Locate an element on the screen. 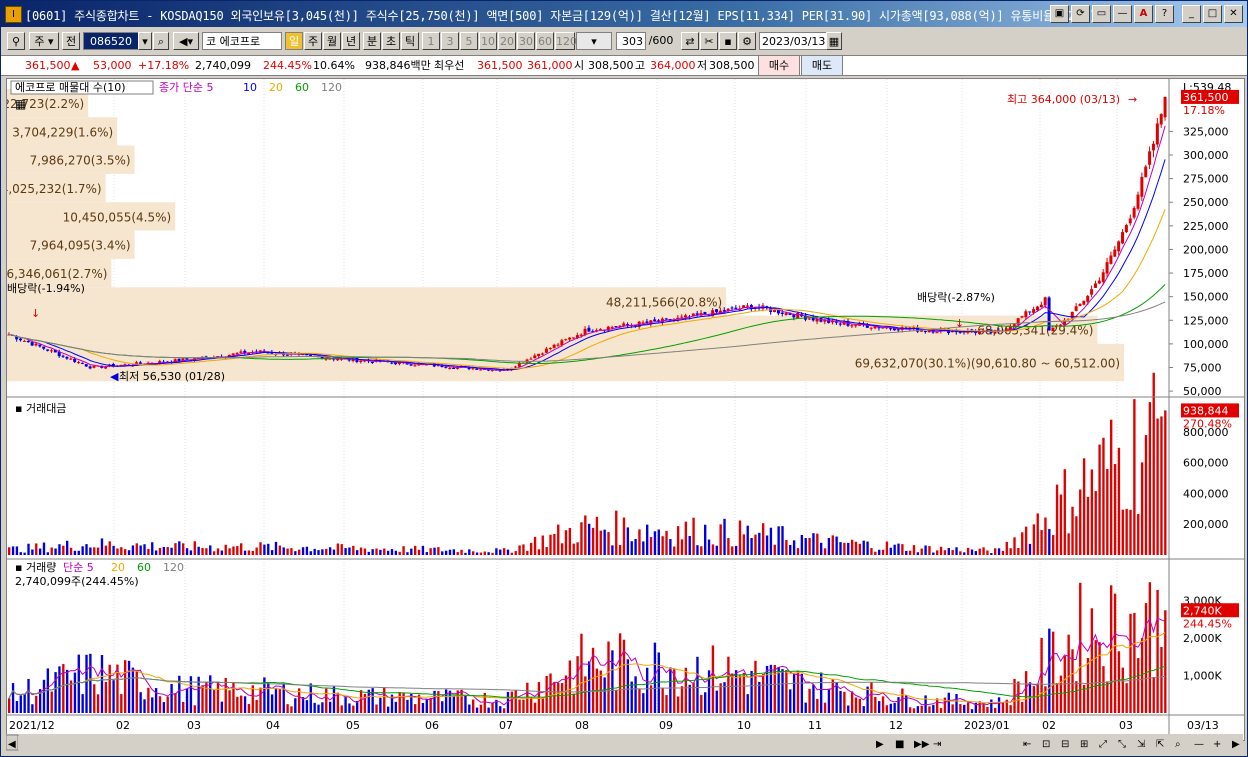 The width and height of the screenshot is (1248, 757). pin-icon: ⚲ is located at coordinates (16, 41).